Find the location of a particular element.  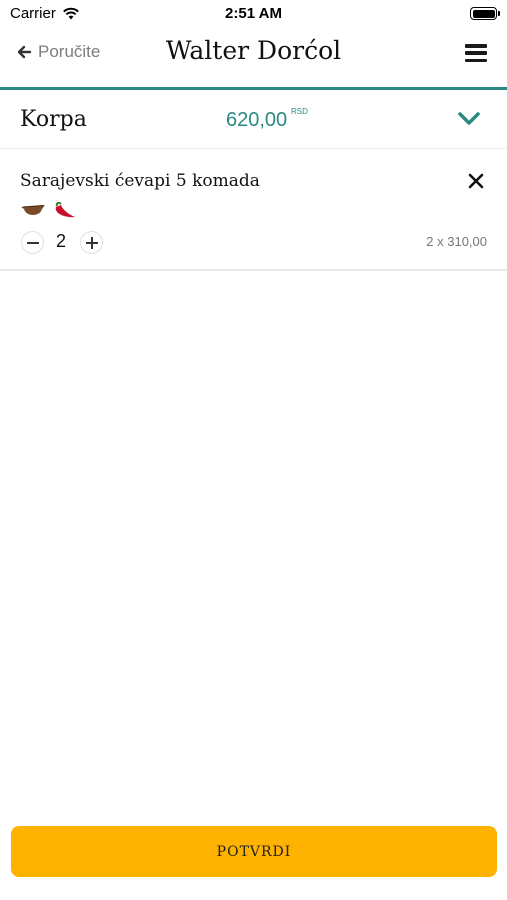

item-price: 2 x 310,00 is located at coordinates (456, 241).